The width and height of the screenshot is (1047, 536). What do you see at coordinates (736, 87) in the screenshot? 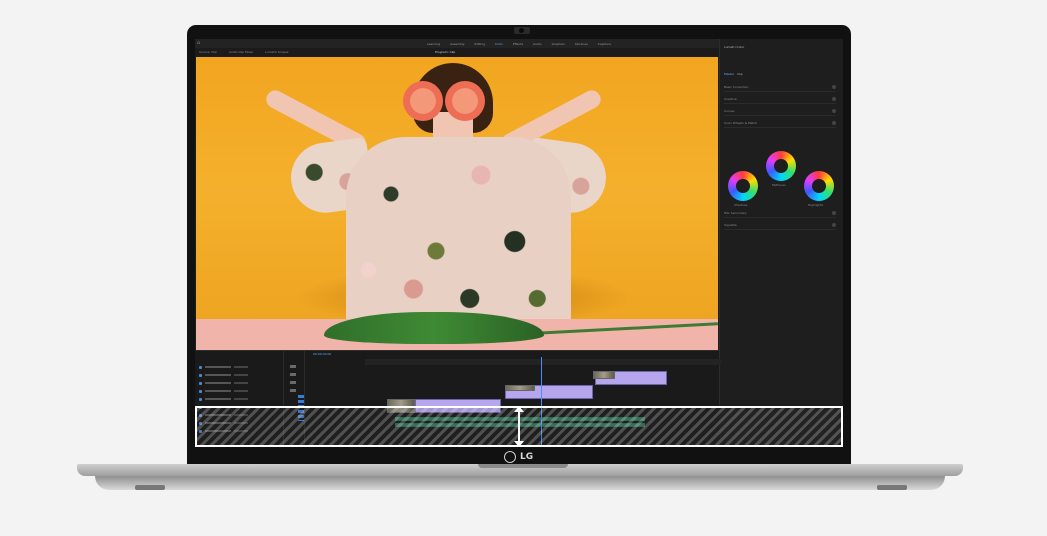
I see `section-label: Basic Correction` at bounding box center [736, 87].